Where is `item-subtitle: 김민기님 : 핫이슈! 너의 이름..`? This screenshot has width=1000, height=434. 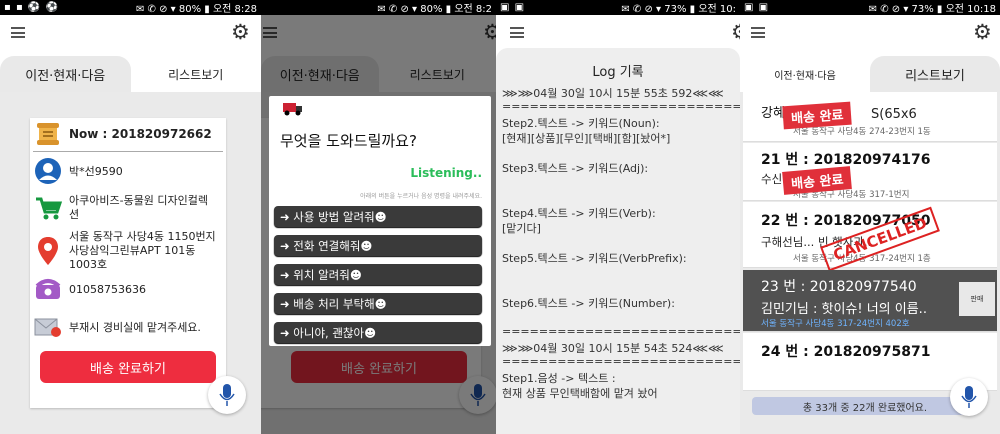 item-subtitle: 김민기님 : 핫이슈! 너의 이름.. is located at coordinates (844, 309).